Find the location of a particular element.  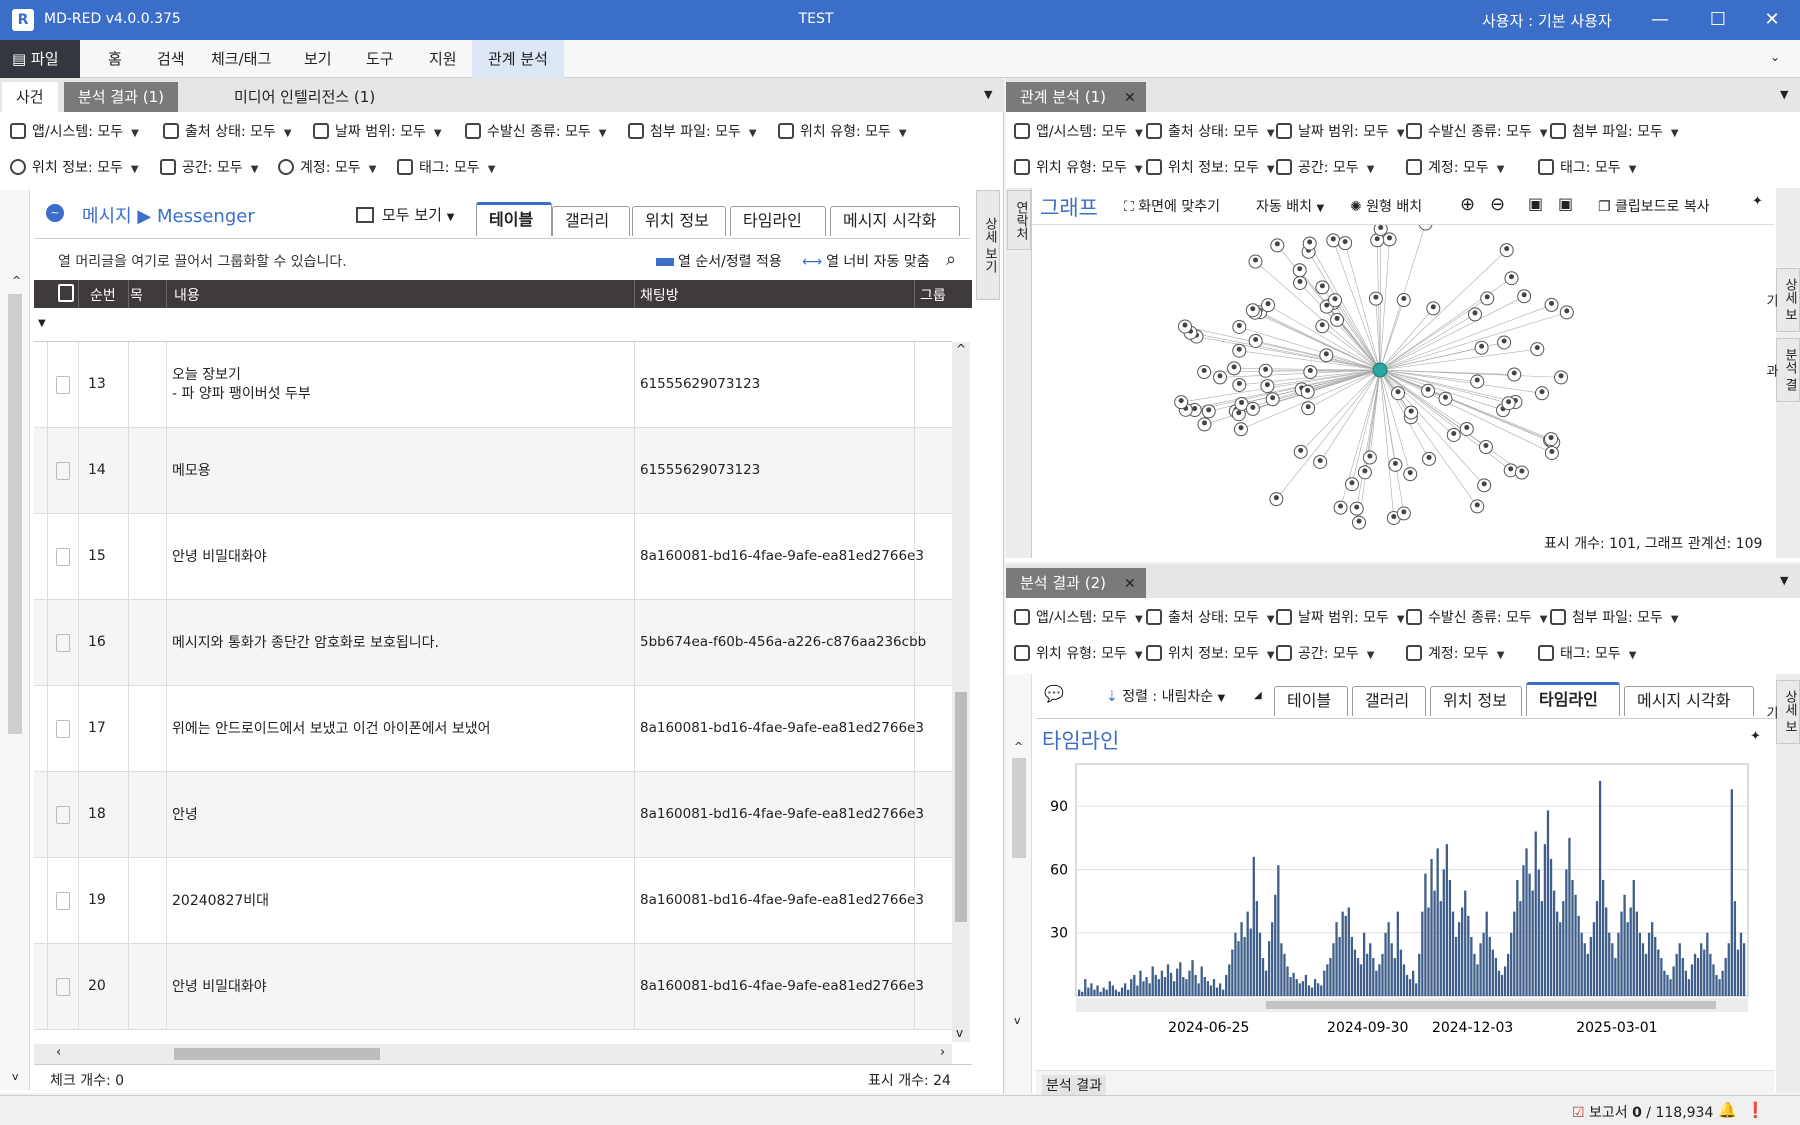

gutter-scrollbar is located at coordinates (15, 514).